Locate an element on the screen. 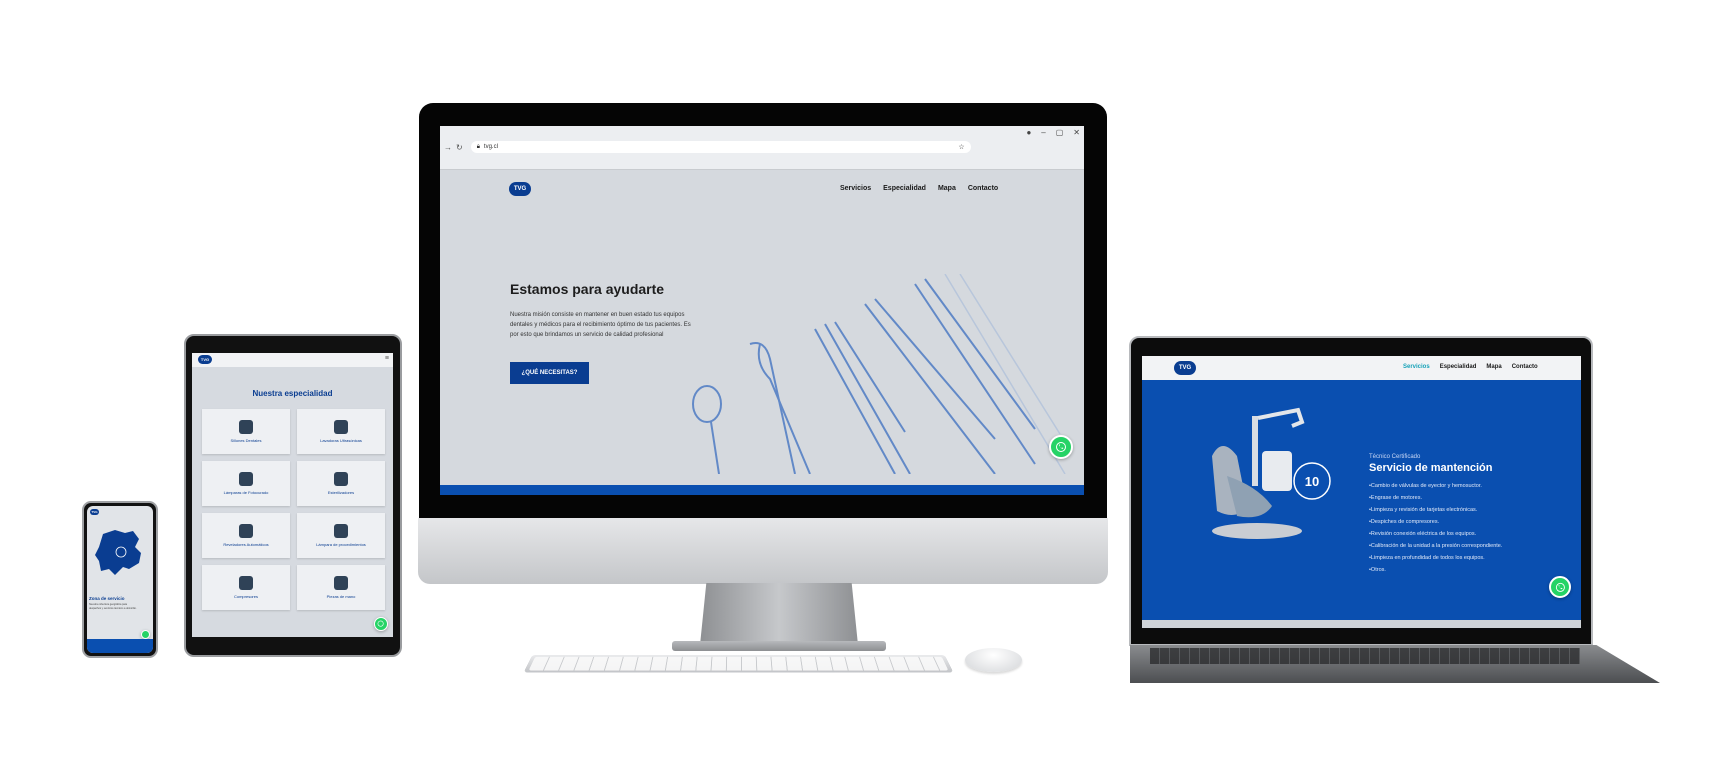 This screenshot has height=768, width=1713. dental-tools-illustration is located at coordinates (879, 374).